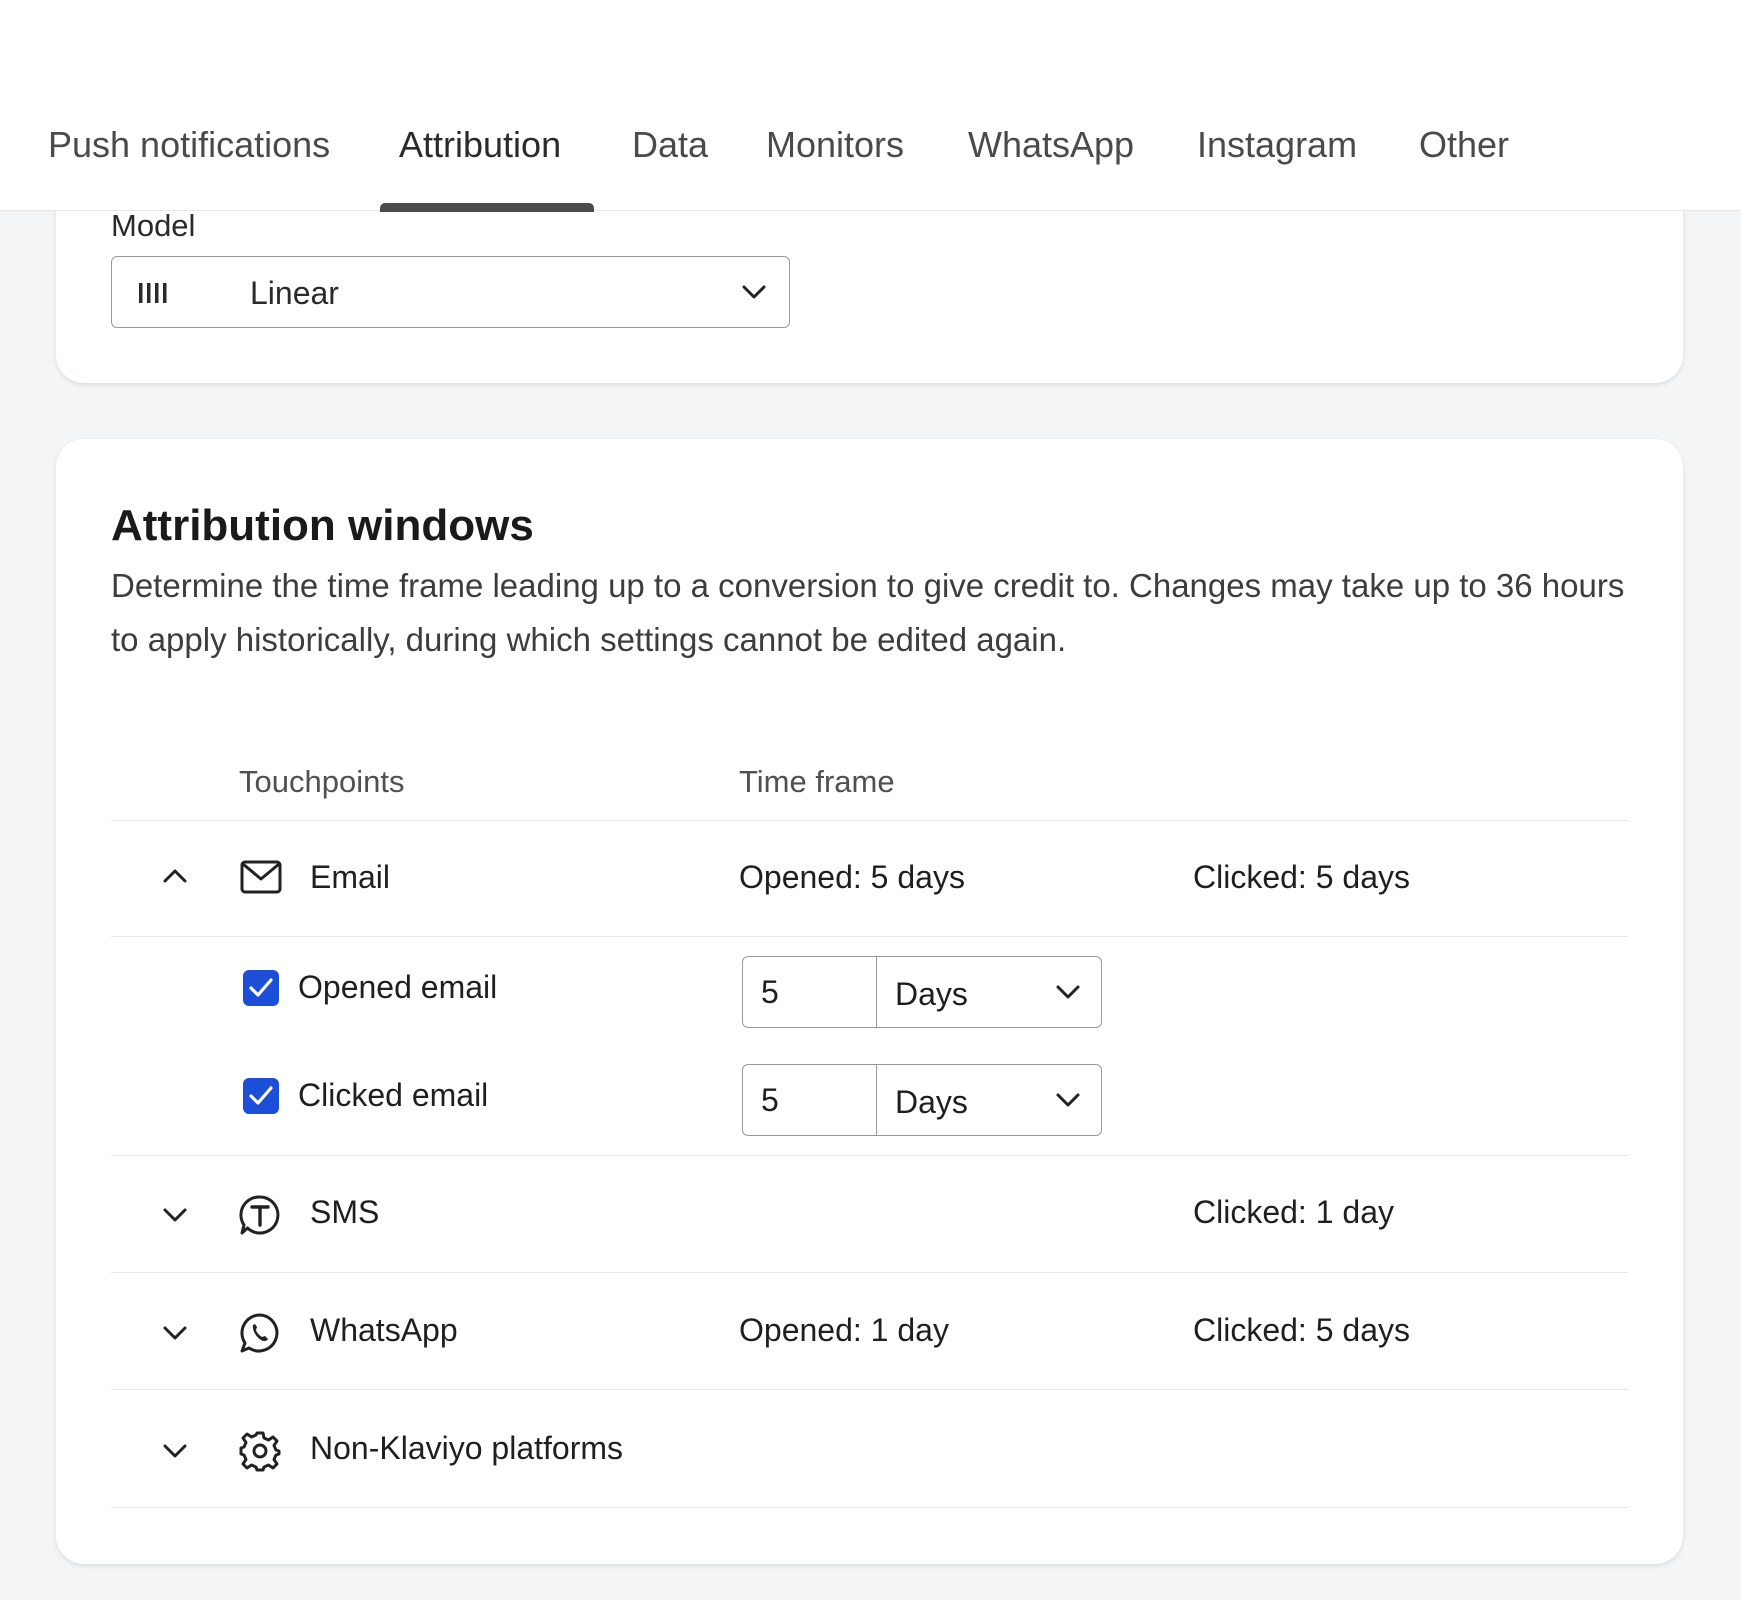 This screenshot has width=1741, height=1600. Describe the element at coordinates (189, 145) in the screenshot. I see `tab-push-notifications: Push notifications` at that location.